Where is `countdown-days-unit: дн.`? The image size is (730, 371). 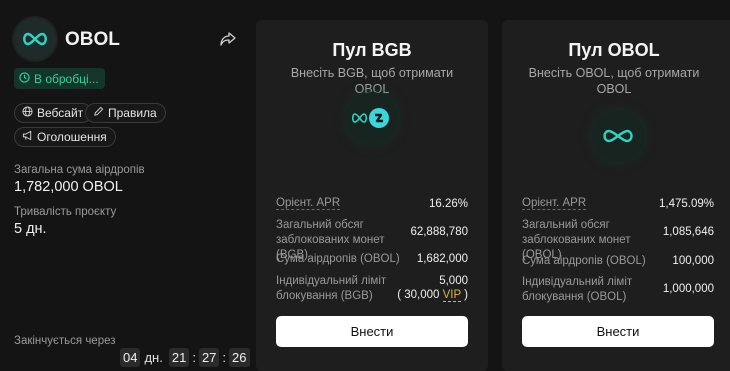 countdown-days-unit: дн. is located at coordinates (153, 357).